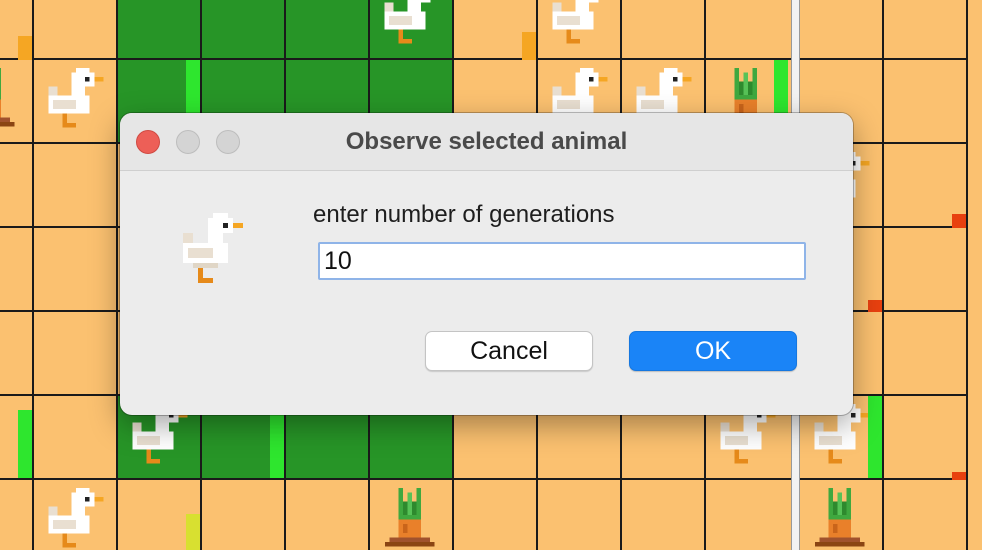 The image size is (982, 550). I want to click on generations-prompt-label: enter number of generations, so click(464, 214).